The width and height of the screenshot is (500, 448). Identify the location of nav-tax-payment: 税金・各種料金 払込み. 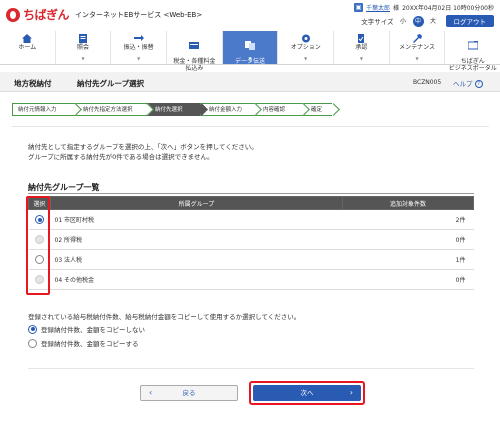
(195, 51).